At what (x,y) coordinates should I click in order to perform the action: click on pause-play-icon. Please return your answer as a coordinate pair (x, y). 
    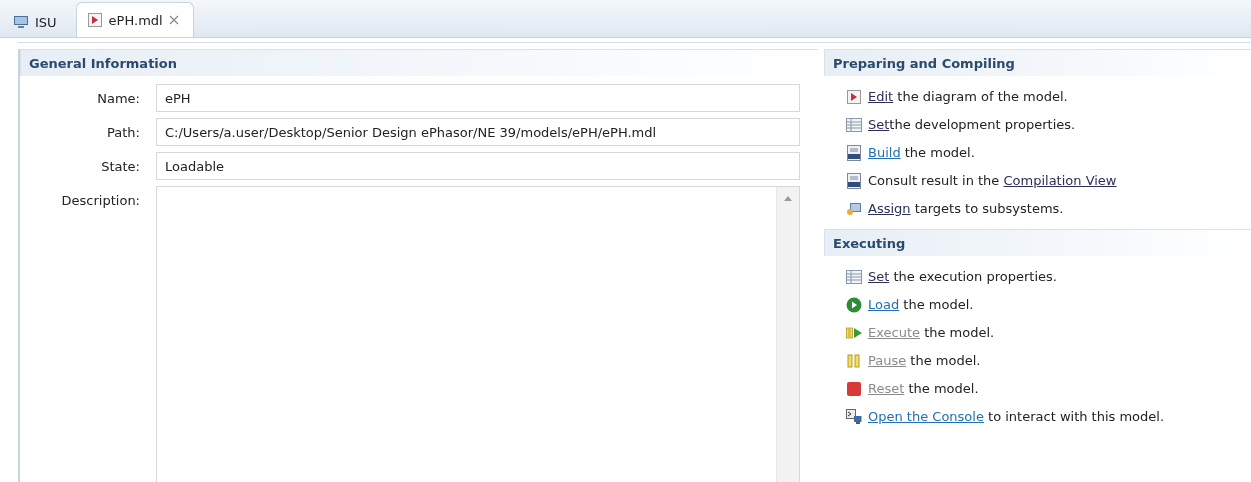
    Looking at the image, I should click on (854, 332).